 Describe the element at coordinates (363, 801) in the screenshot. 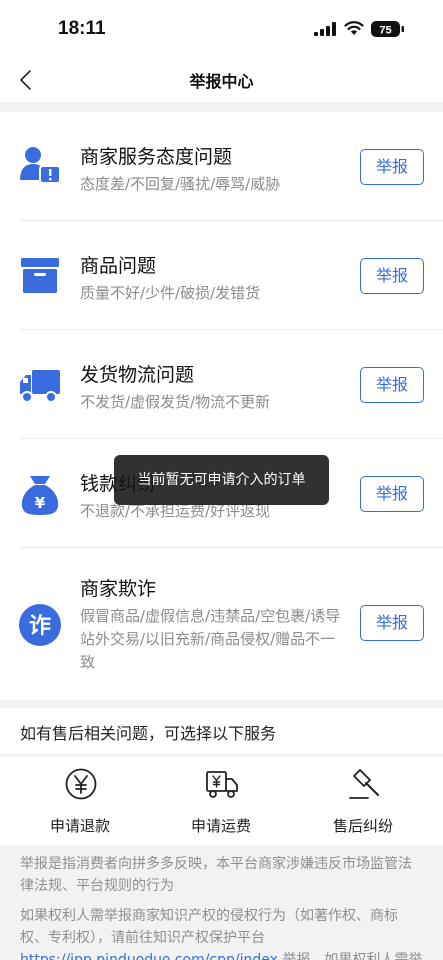

I see `service-after-sales-dispute: 售后纠纷` at that location.